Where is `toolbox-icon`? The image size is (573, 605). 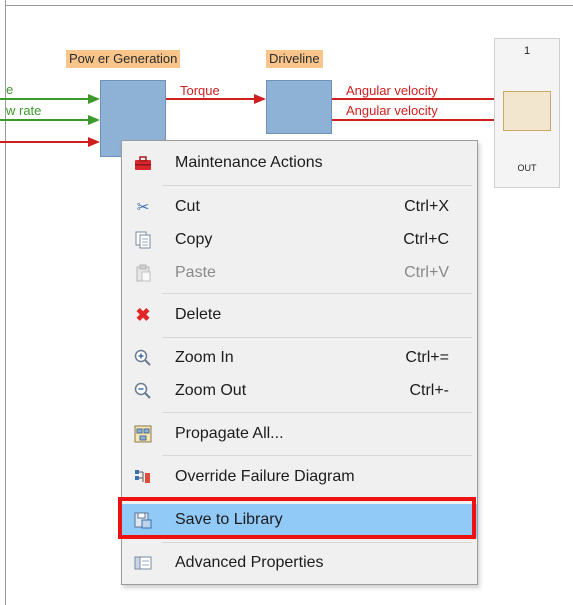
toolbox-icon is located at coordinates (143, 163).